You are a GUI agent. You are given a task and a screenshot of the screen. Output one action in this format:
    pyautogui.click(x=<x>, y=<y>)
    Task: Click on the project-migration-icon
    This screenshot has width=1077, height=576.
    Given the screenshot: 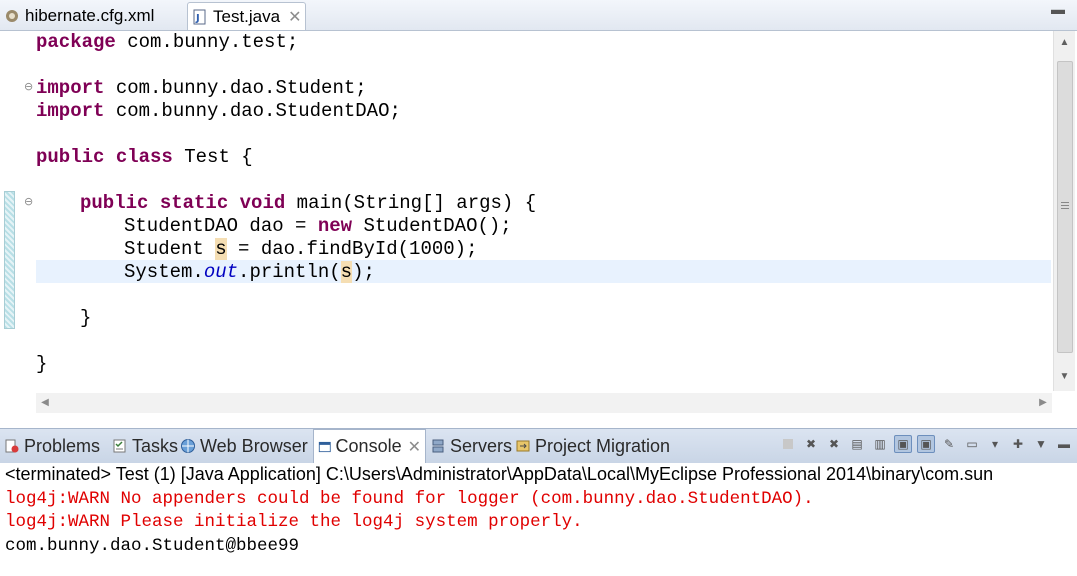 What is the action you would take?
    pyautogui.click(x=523, y=446)
    